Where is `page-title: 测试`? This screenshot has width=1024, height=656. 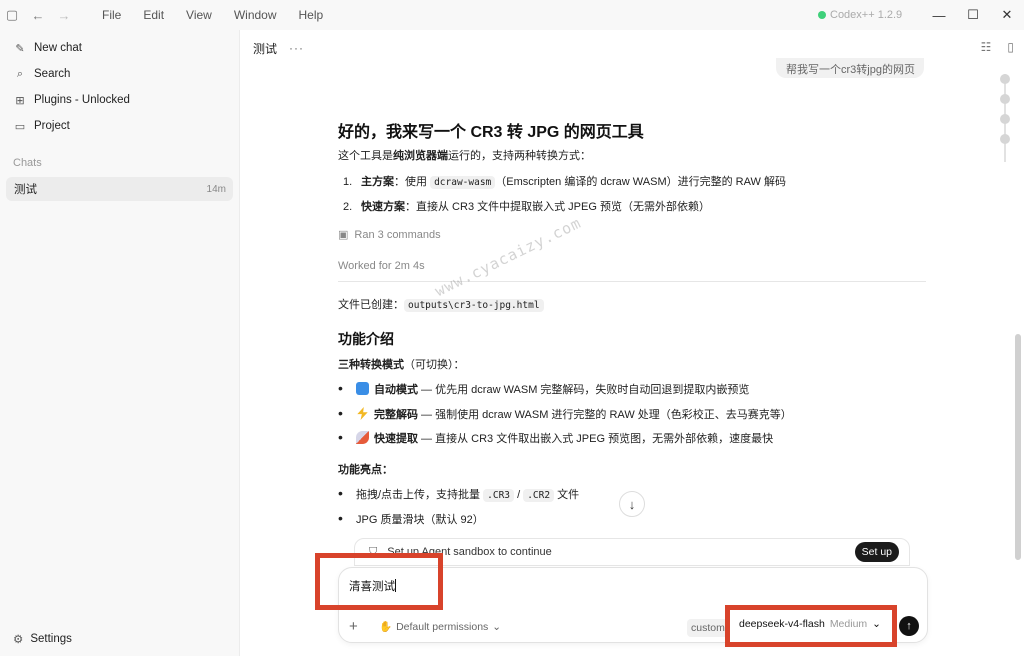 page-title: 测试 is located at coordinates (265, 48).